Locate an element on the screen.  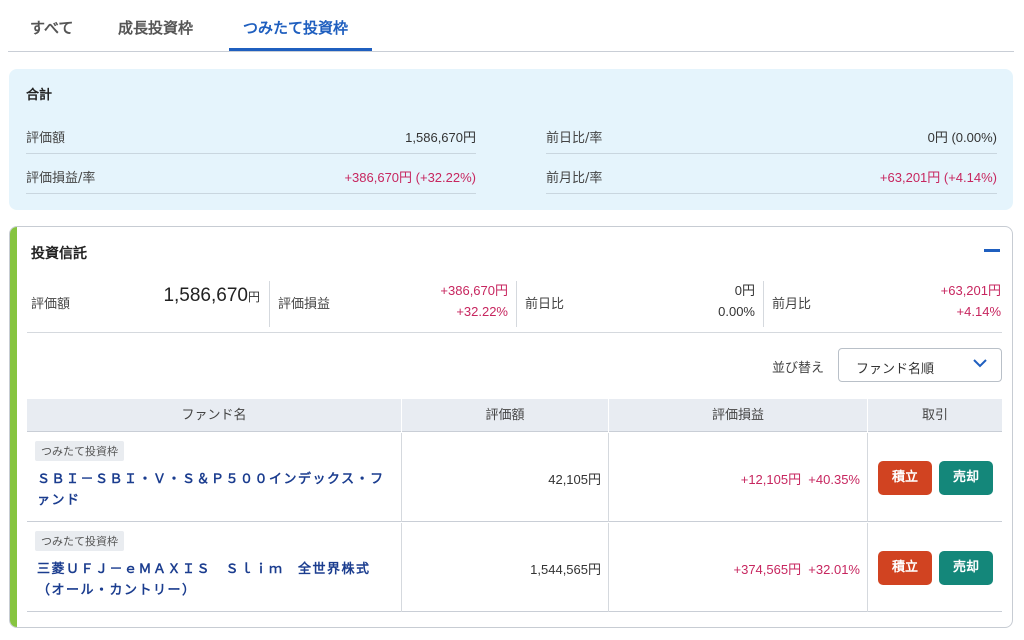
row-valuation: 42,105円 is located at coordinates (574, 479).